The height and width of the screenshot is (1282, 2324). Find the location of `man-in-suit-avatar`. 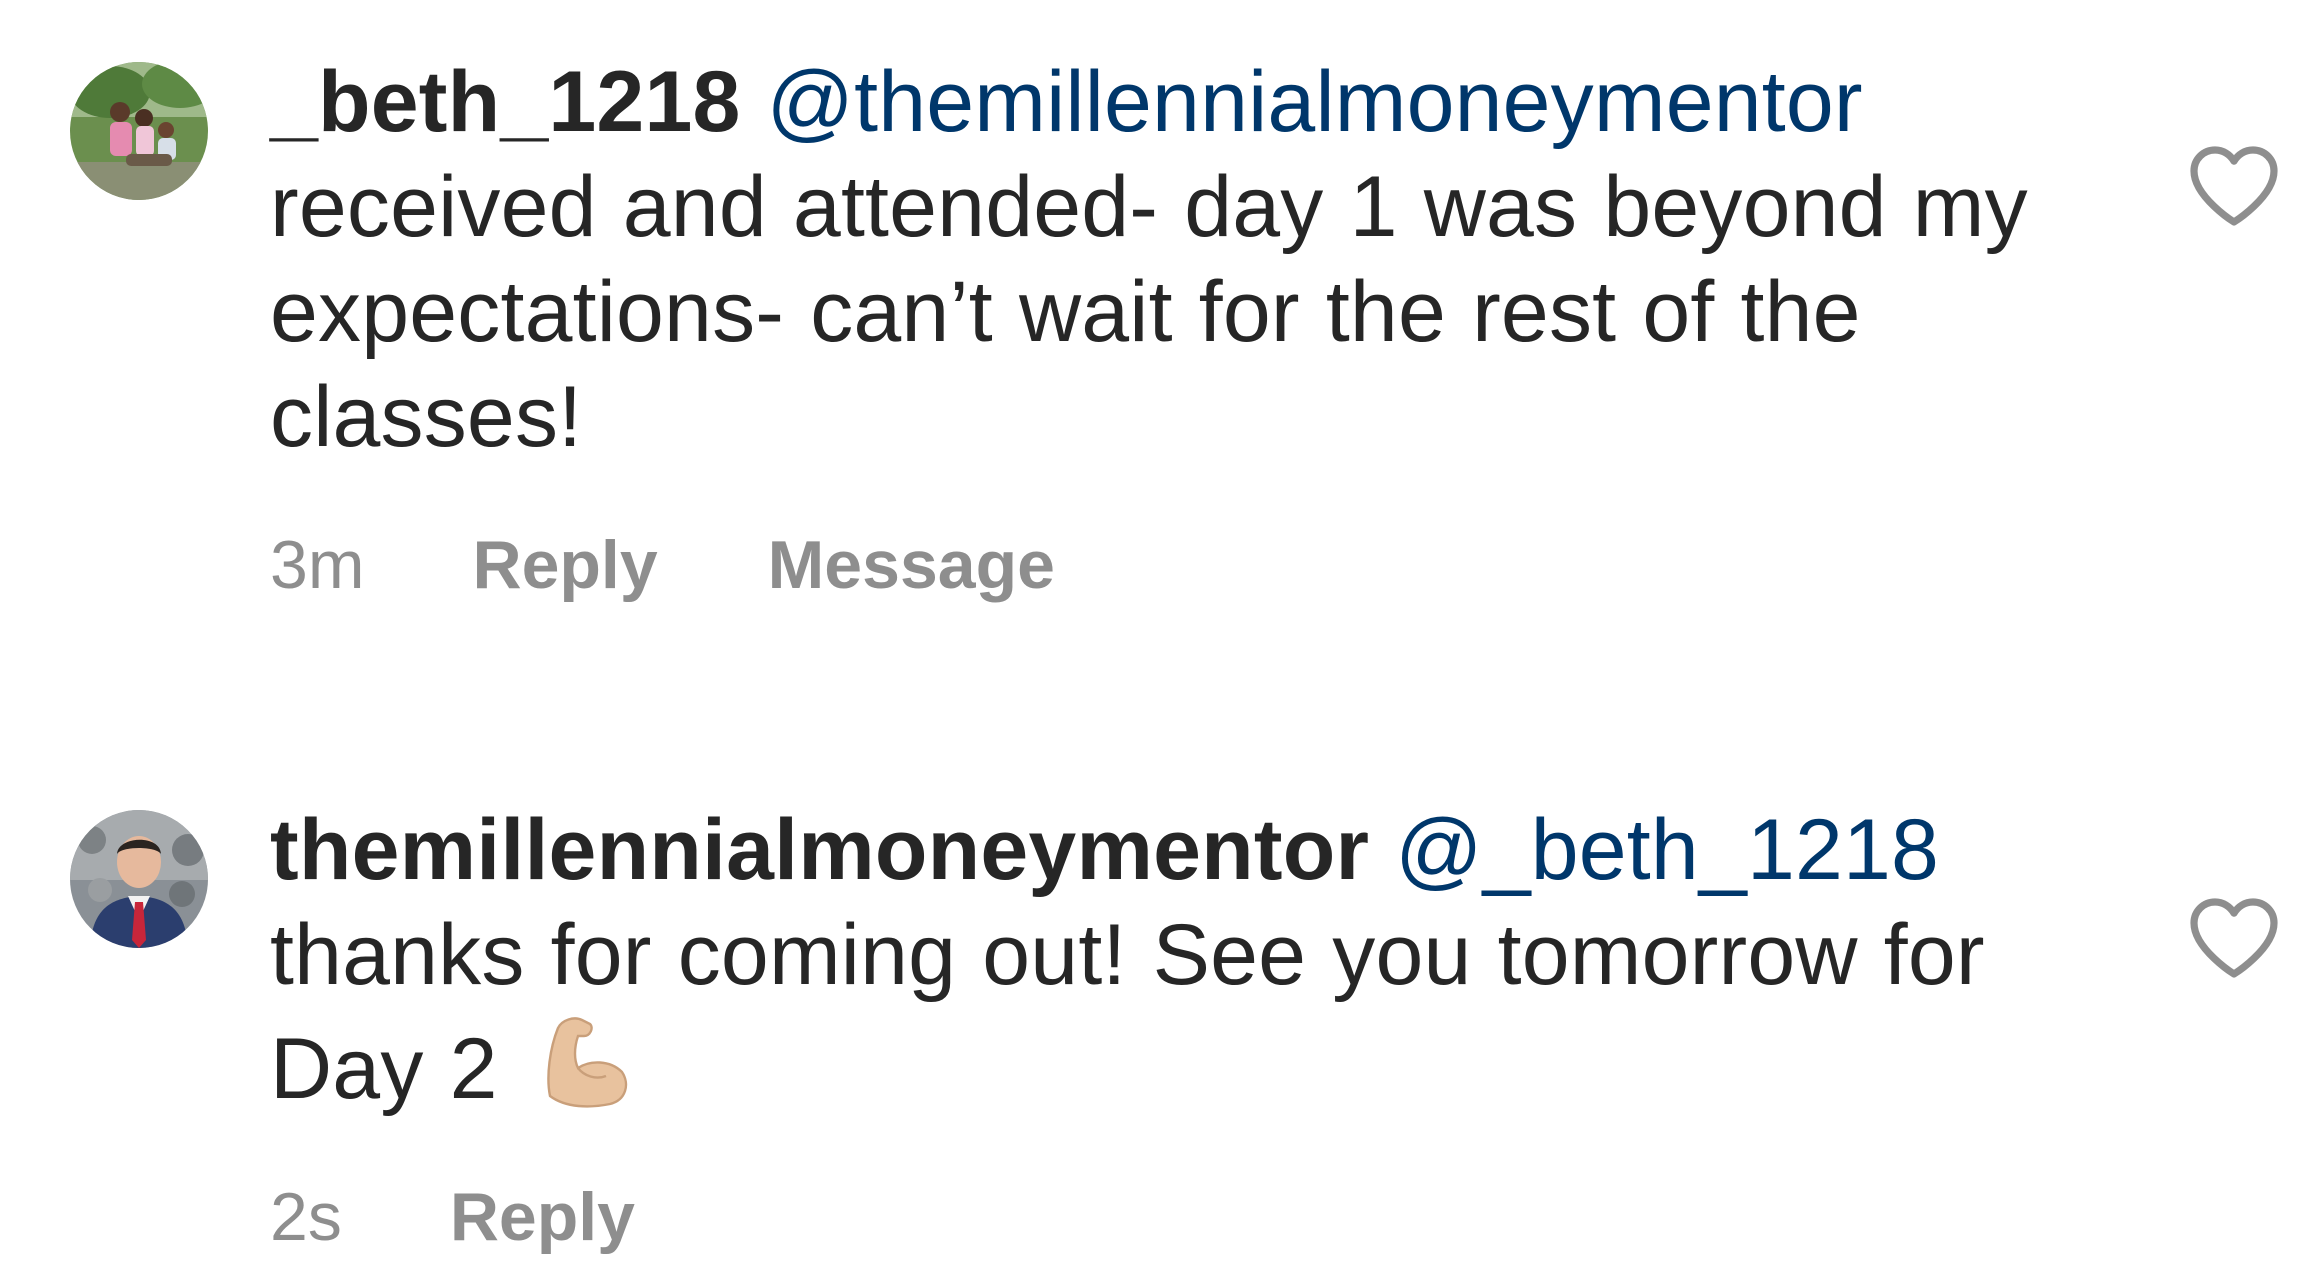

man-in-suit-avatar is located at coordinates (139, 879).